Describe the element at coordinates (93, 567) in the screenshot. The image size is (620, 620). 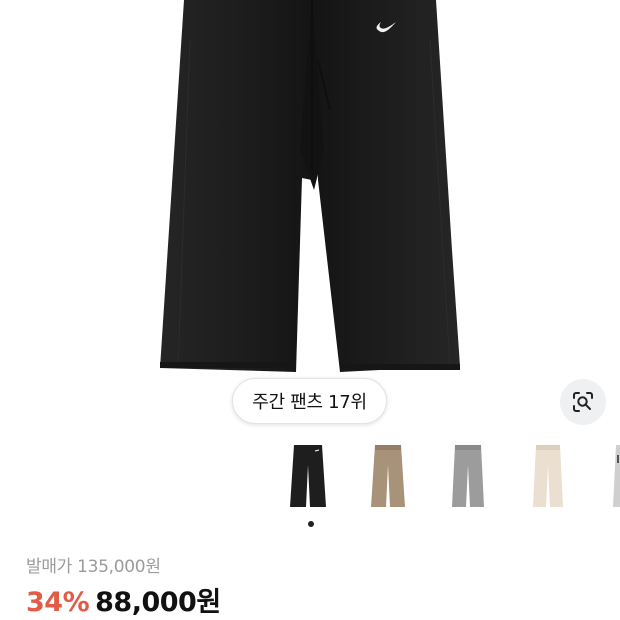
I see `original-price: 발매가 135,000원` at that location.